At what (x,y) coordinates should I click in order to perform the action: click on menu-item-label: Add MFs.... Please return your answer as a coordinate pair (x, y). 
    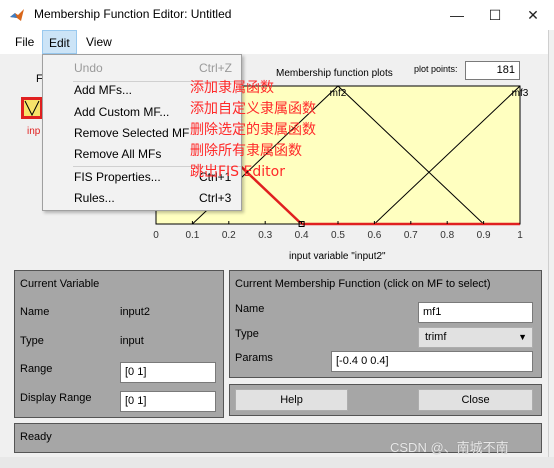
    Looking at the image, I should click on (103, 90).